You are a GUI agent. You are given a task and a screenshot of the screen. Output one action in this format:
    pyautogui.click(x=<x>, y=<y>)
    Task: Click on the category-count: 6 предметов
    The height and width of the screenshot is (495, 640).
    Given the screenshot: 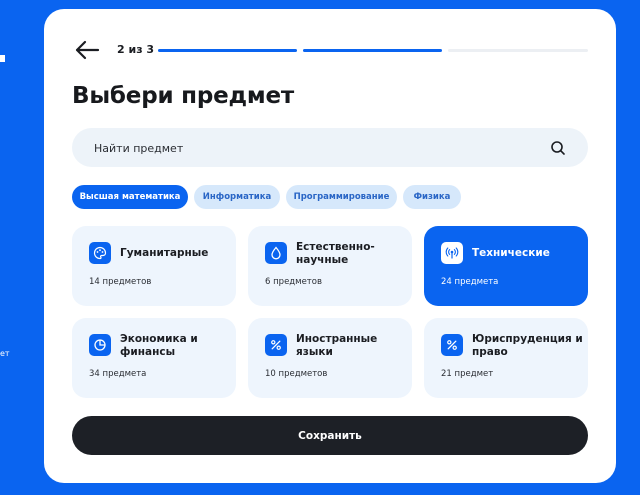 What is the action you would take?
    pyautogui.click(x=293, y=282)
    